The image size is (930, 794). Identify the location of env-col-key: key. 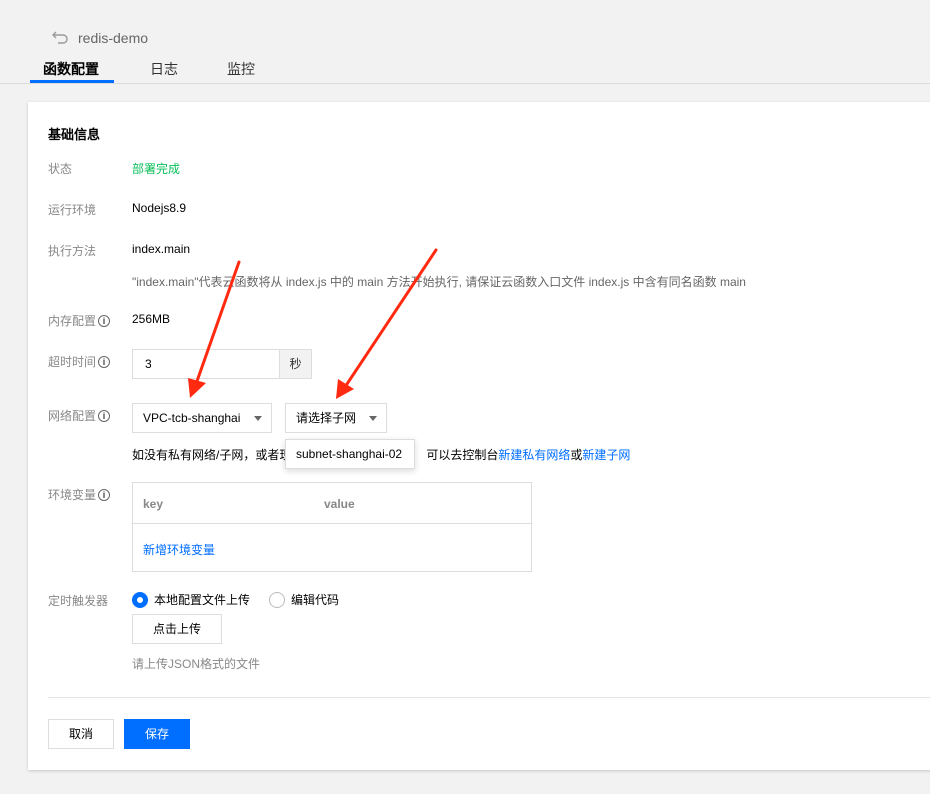
(153, 504).